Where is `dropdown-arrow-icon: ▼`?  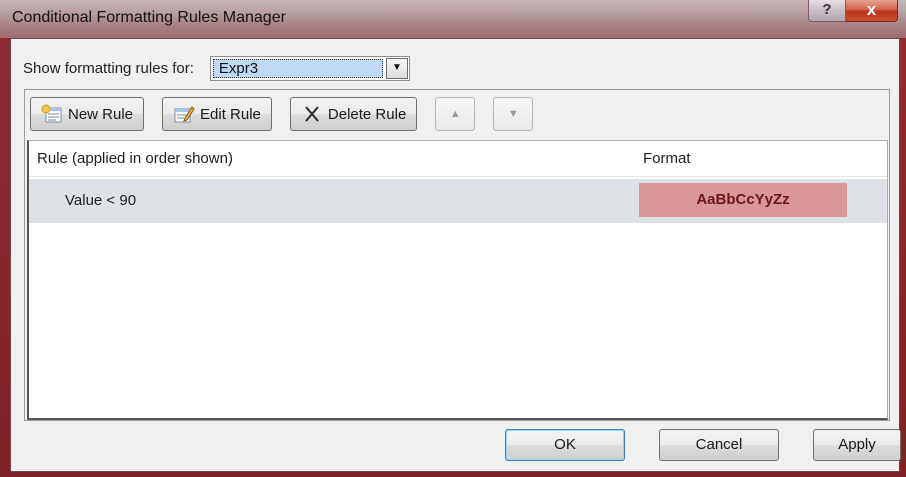
dropdown-arrow-icon: ▼ is located at coordinates (396, 68).